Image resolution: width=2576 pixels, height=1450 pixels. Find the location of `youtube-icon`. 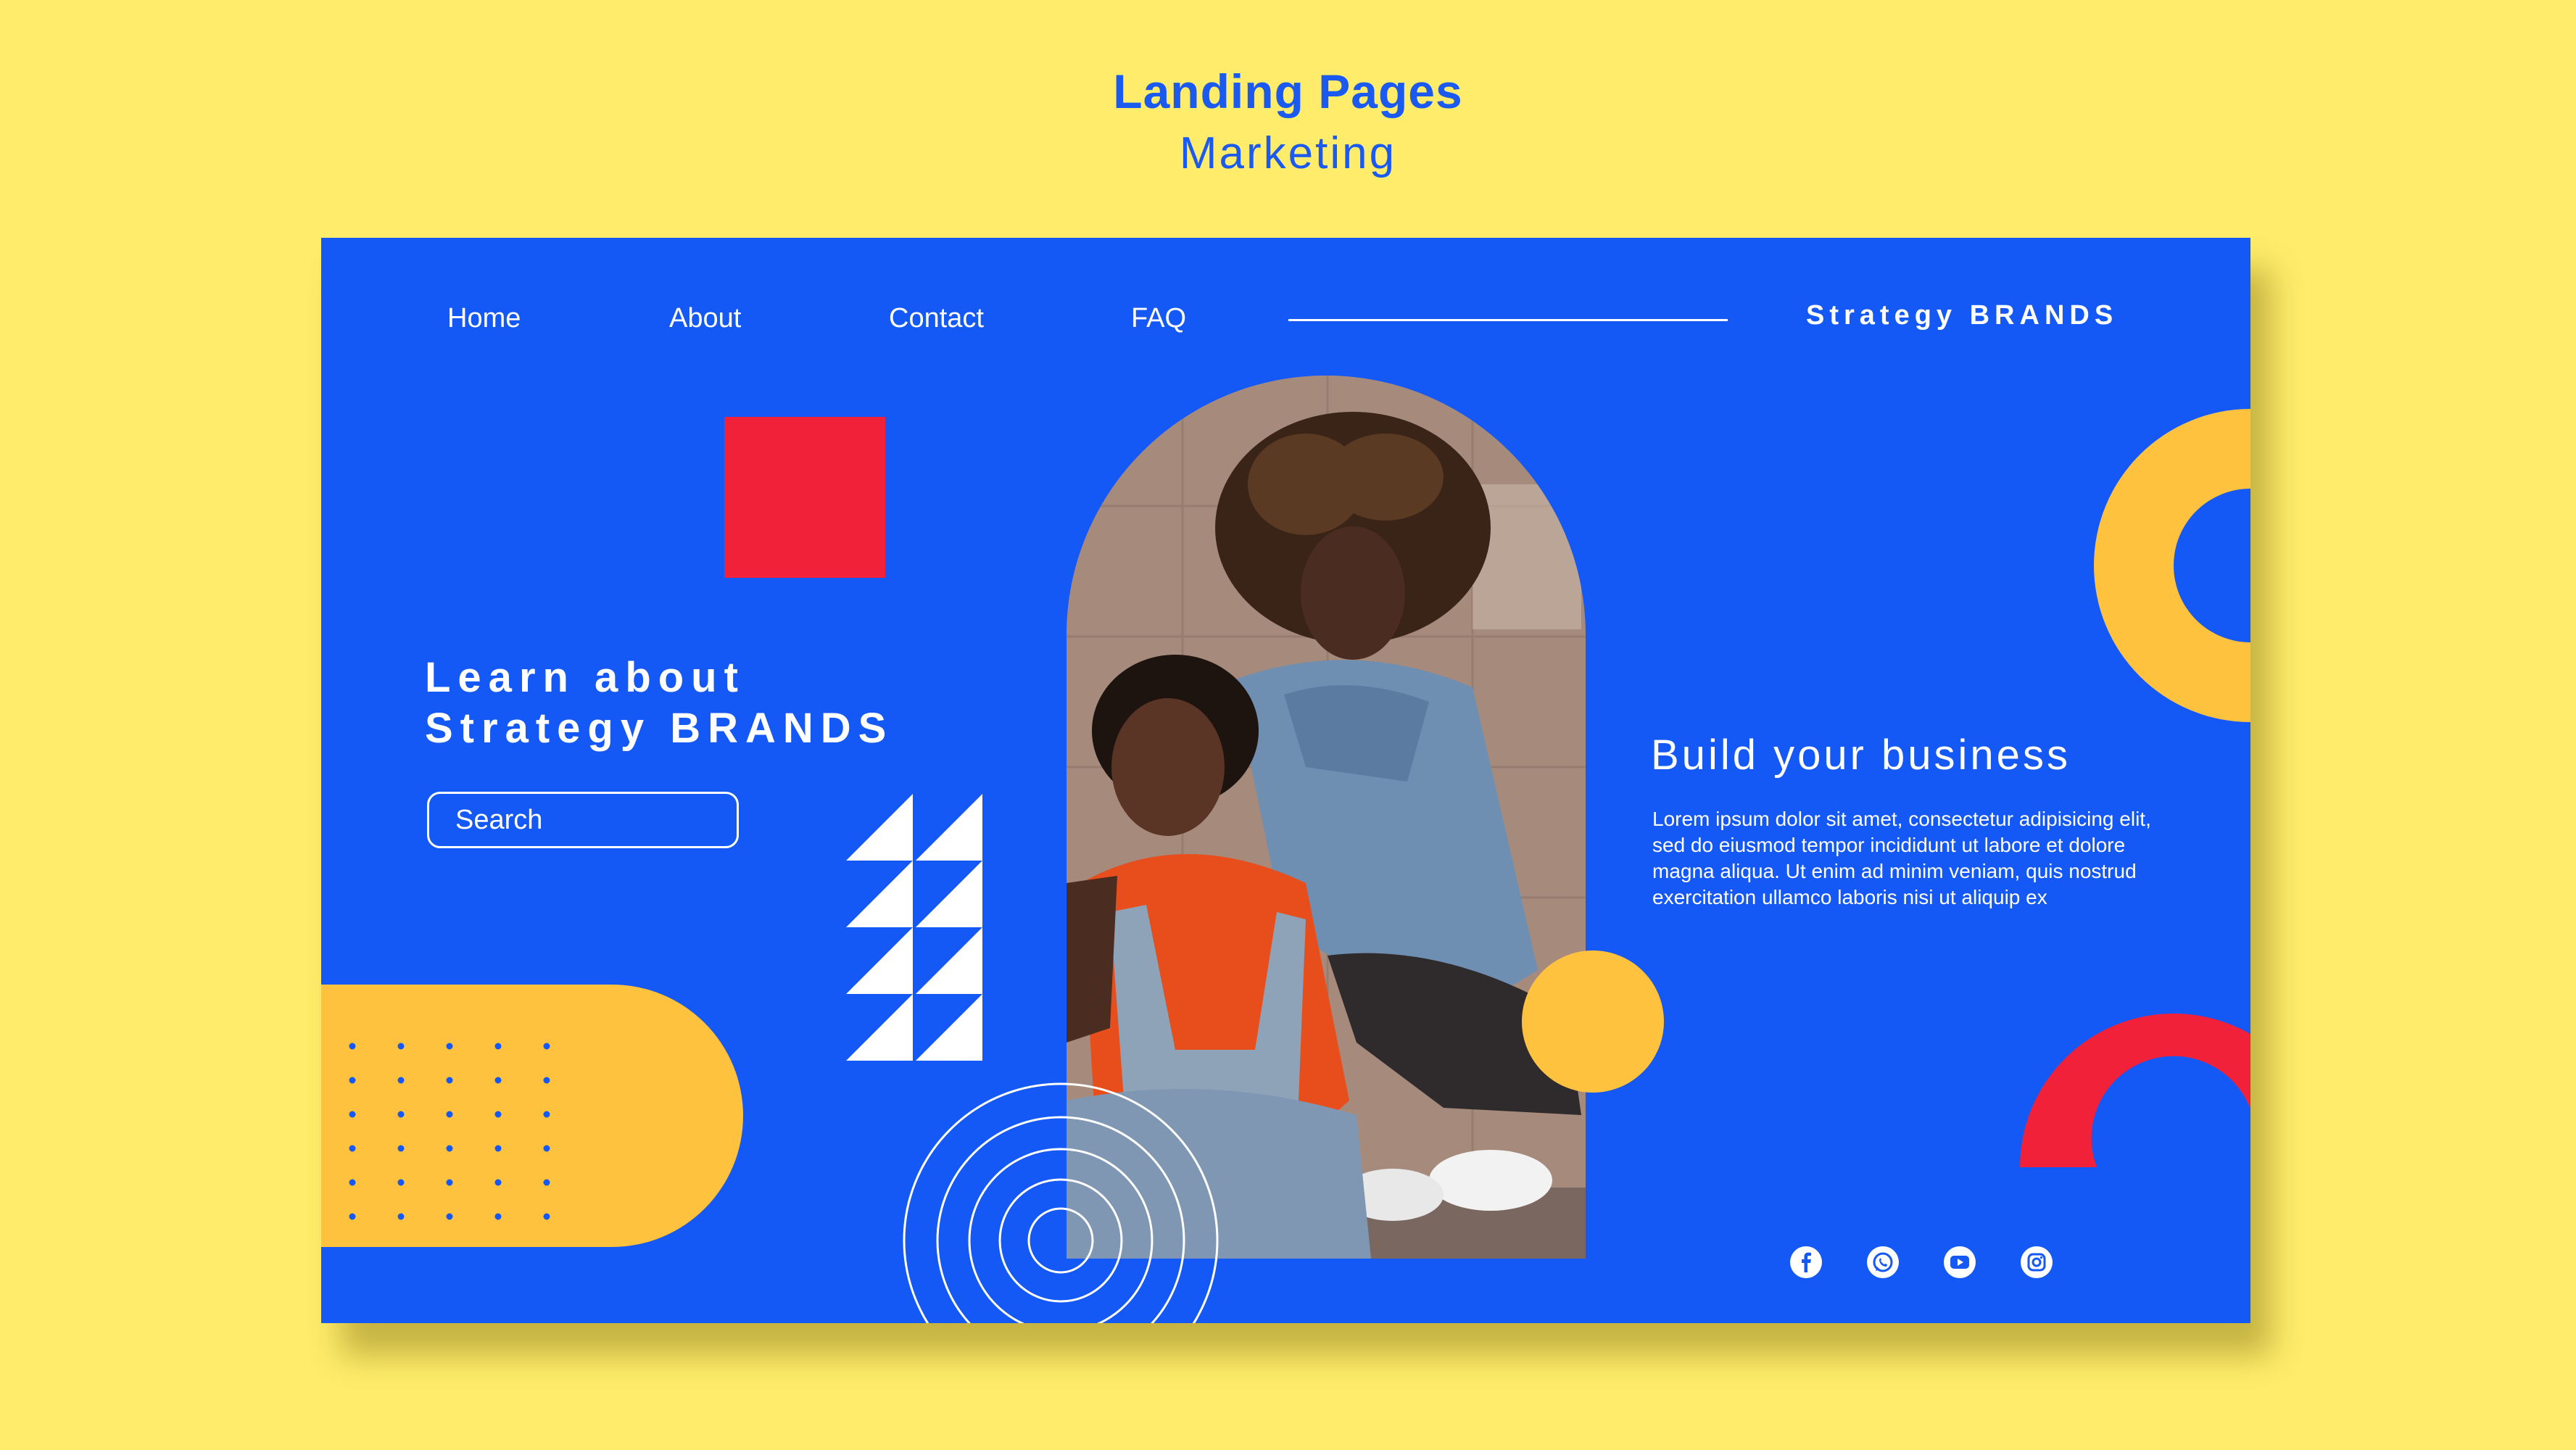

youtube-icon is located at coordinates (1960, 1262).